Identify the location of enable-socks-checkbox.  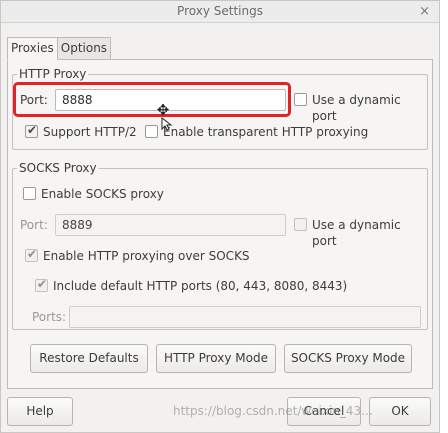
(29, 193).